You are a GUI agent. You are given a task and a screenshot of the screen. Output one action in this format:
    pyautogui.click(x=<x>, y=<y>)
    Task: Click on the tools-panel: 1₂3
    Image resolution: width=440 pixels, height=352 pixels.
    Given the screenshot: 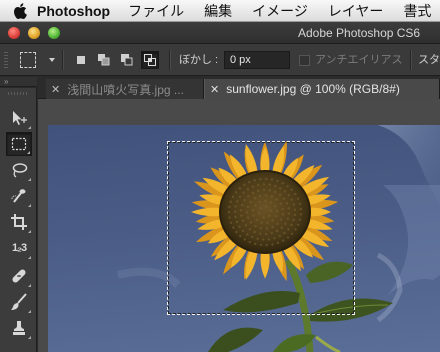 What is the action you would take?
    pyautogui.click(x=18, y=220)
    